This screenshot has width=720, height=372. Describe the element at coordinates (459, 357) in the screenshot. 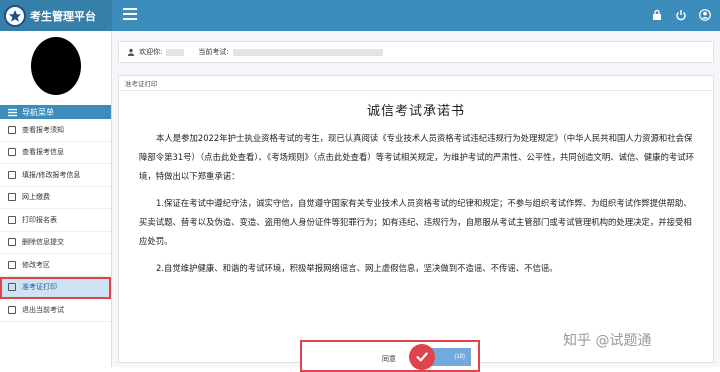

I see `countdown: (18)` at that location.